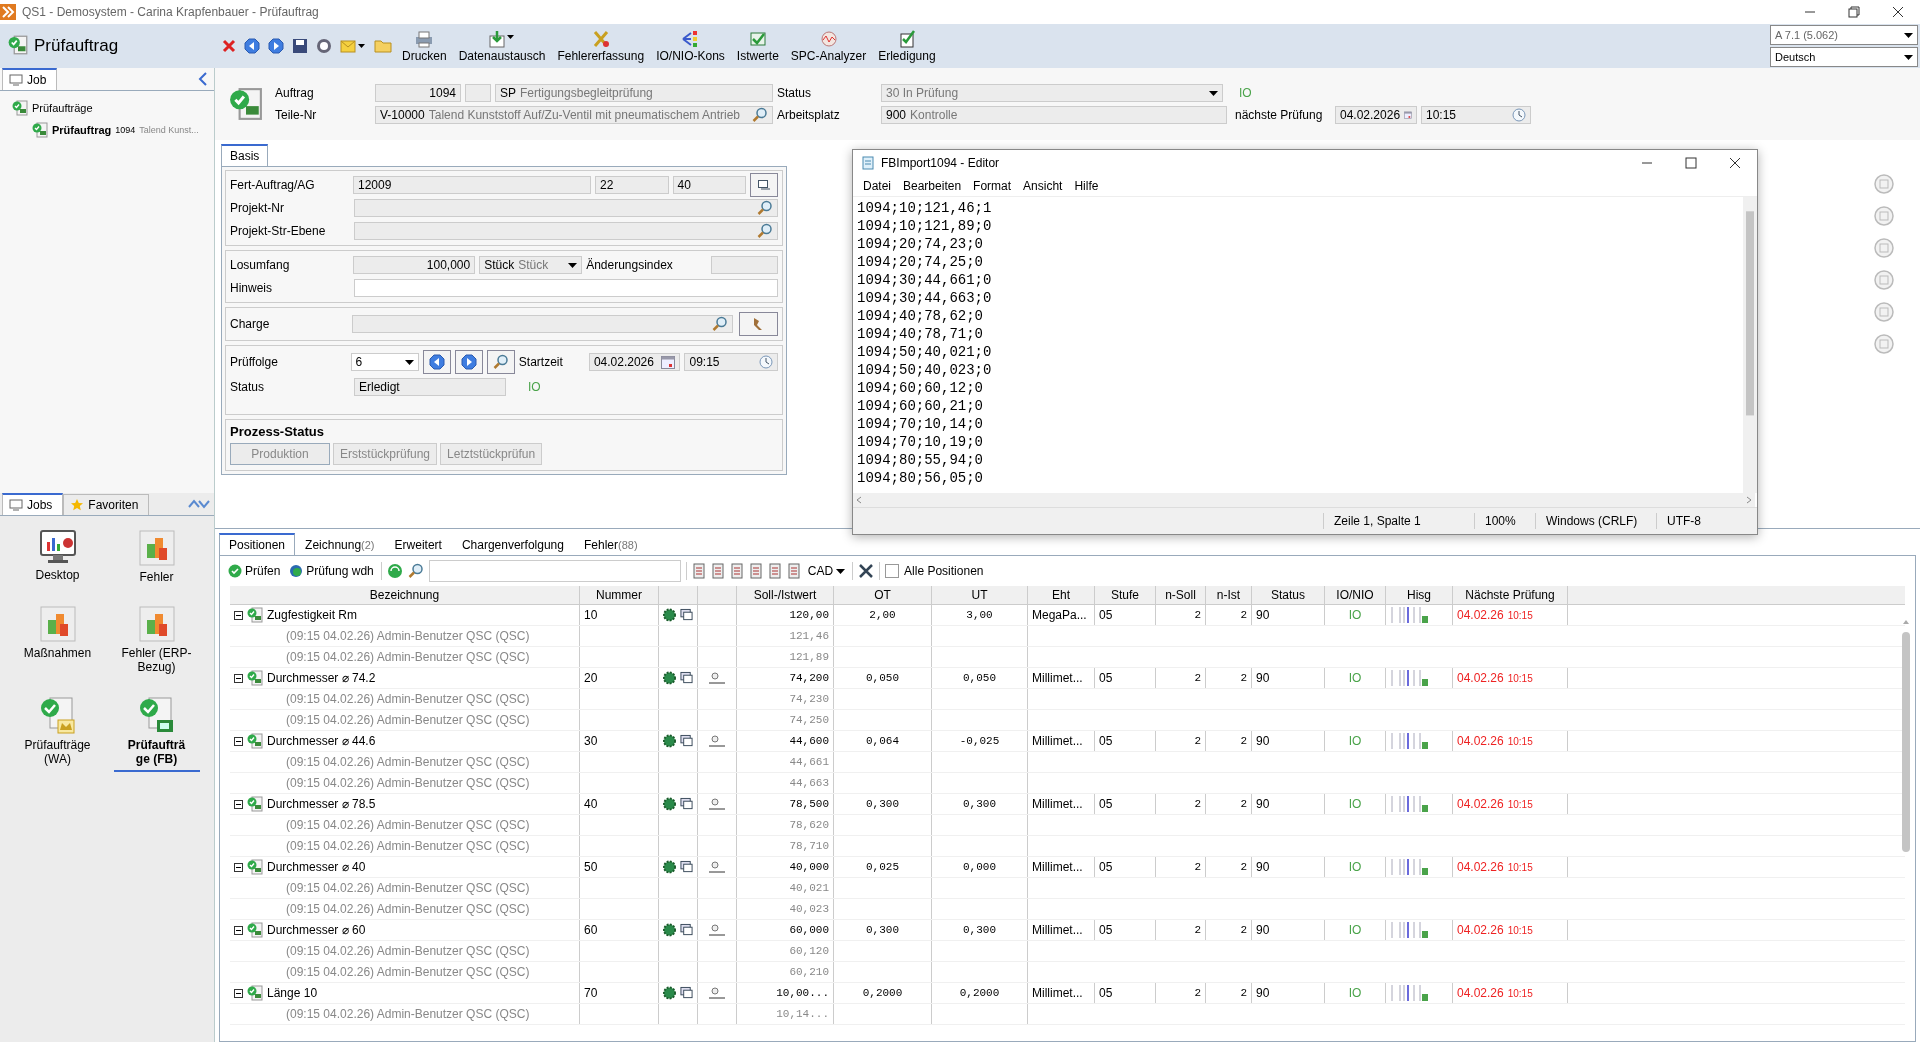 The image size is (1920, 1042). What do you see at coordinates (601, 46) in the screenshot?
I see `toolbar-button: Fehlererfassung` at bounding box center [601, 46].